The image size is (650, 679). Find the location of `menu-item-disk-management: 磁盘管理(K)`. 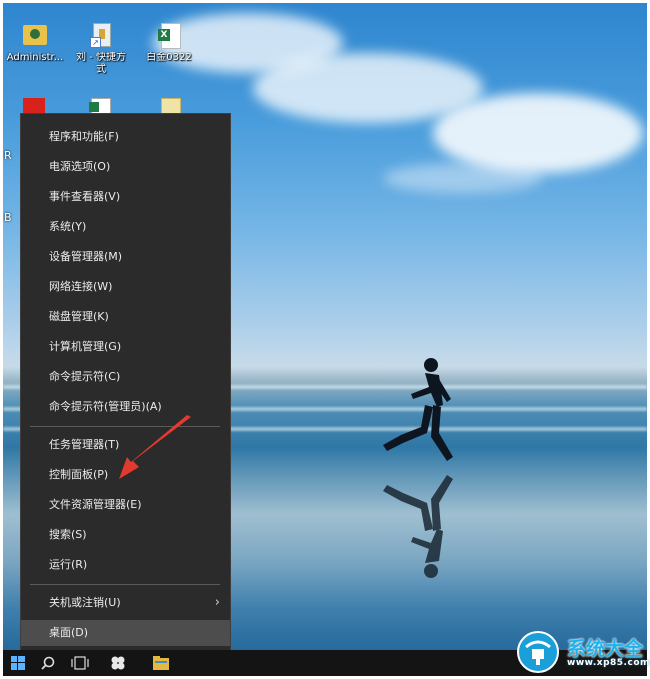

menu-item-disk-management: 磁盘管理(K) is located at coordinates (125, 317).